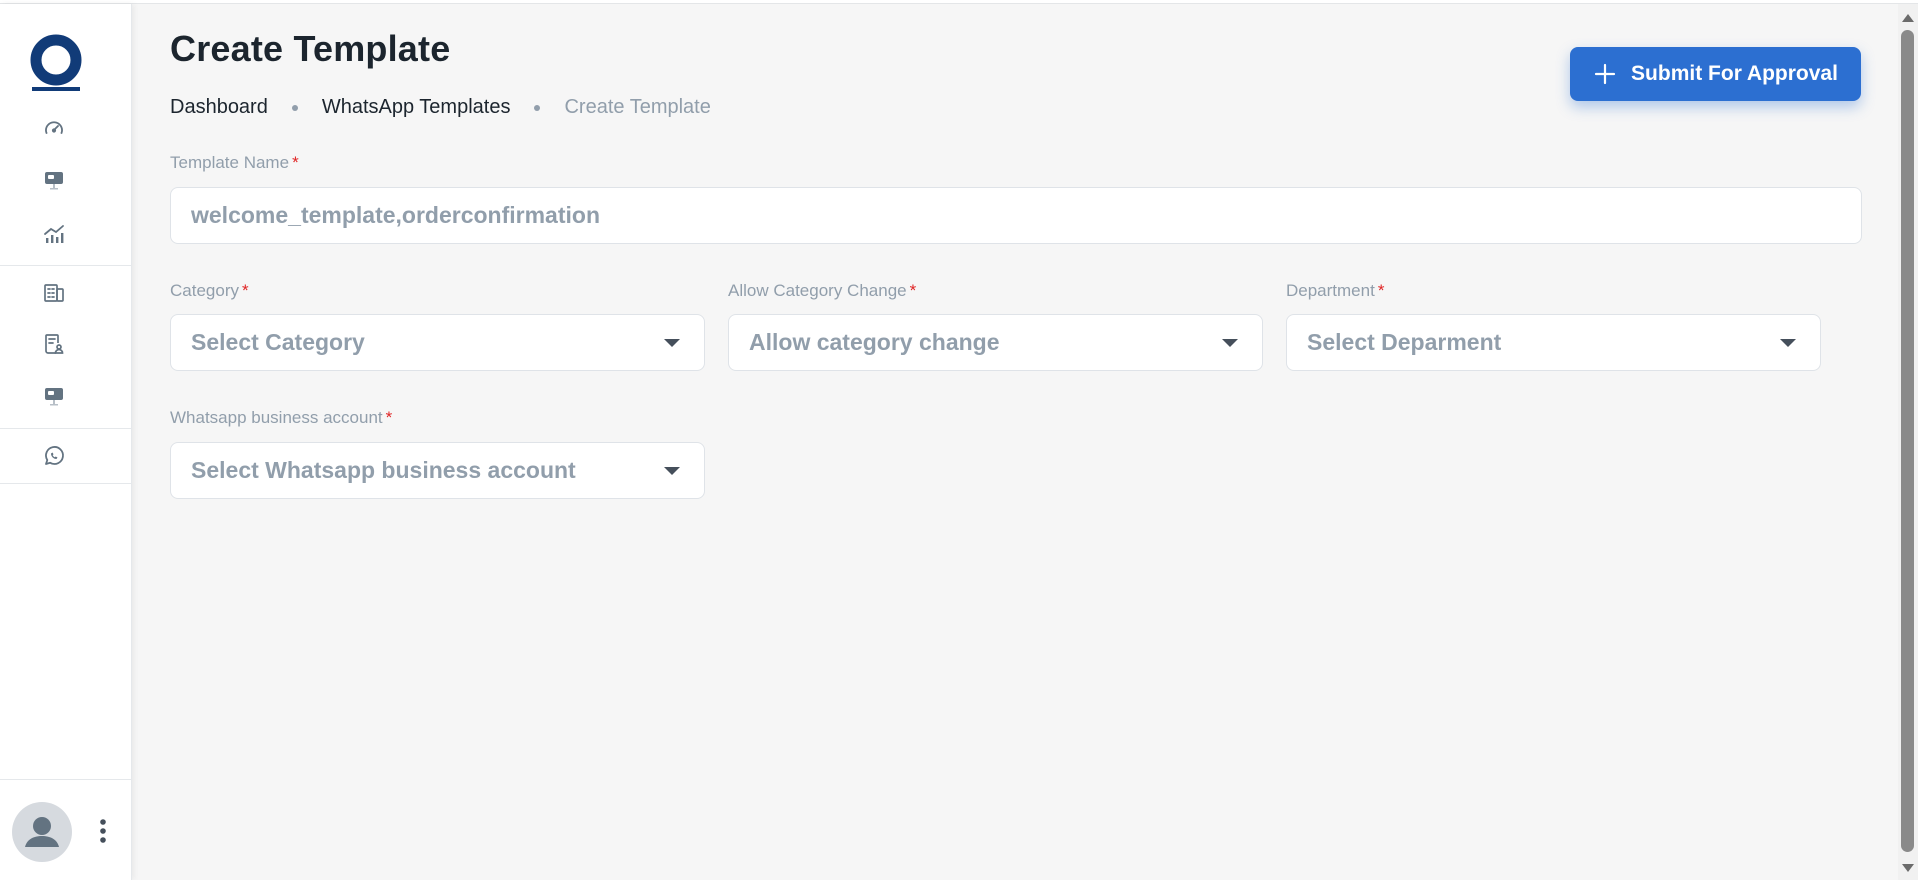 The image size is (1918, 880). Describe the element at coordinates (209, 290) in the screenshot. I see `category-label: Category *` at that location.